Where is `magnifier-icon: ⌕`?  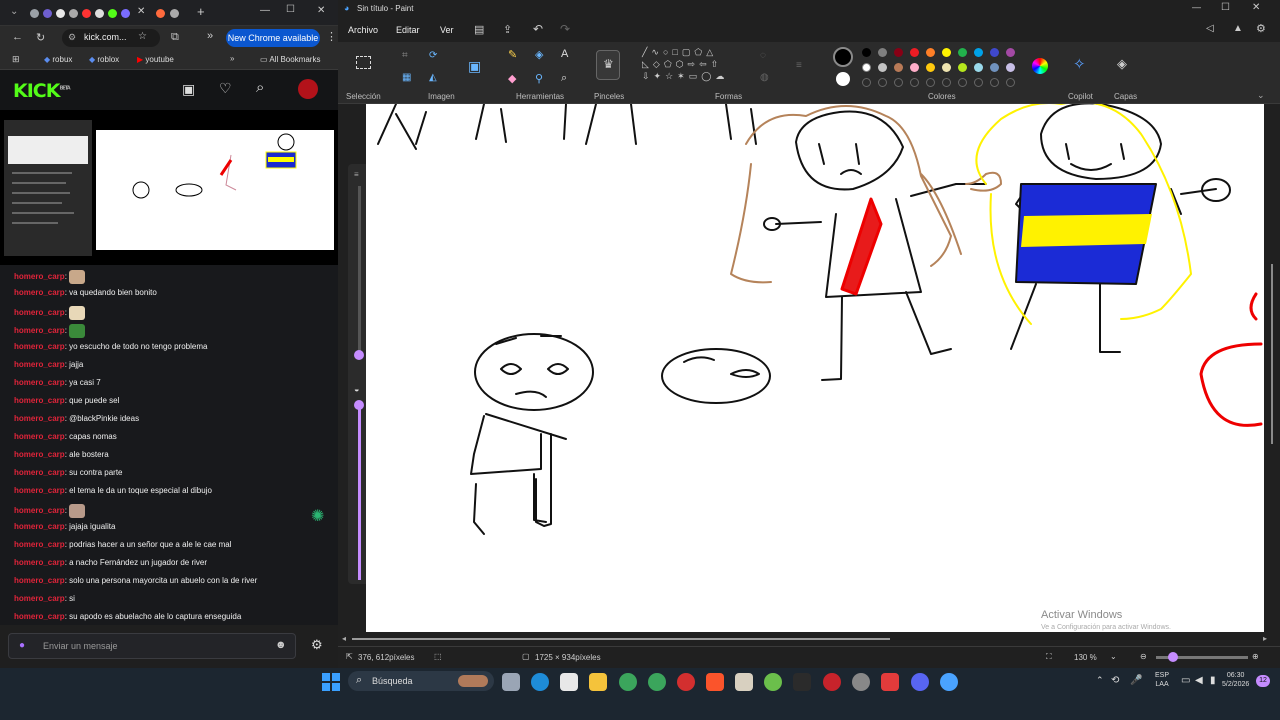
magnifier-icon: ⌕ is located at coordinates (564, 78).